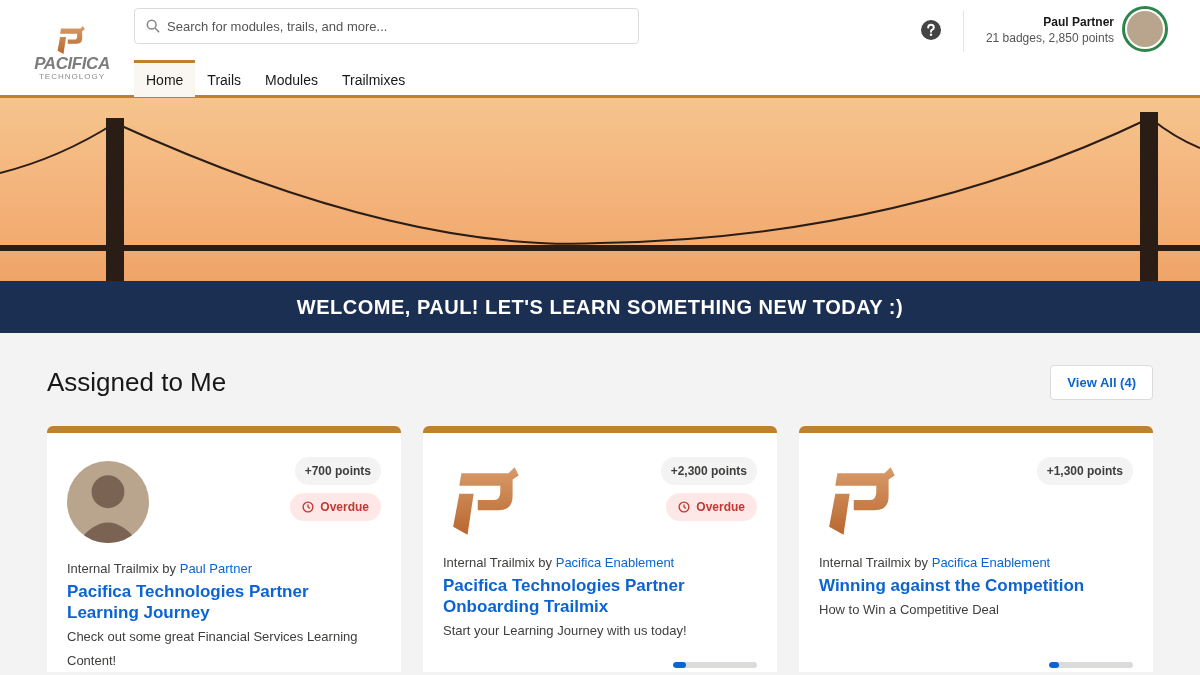  What do you see at coordinates (215, 568) in the screenshot?
I see `author-link: Paul Partner` at bounding box center [215, 568].